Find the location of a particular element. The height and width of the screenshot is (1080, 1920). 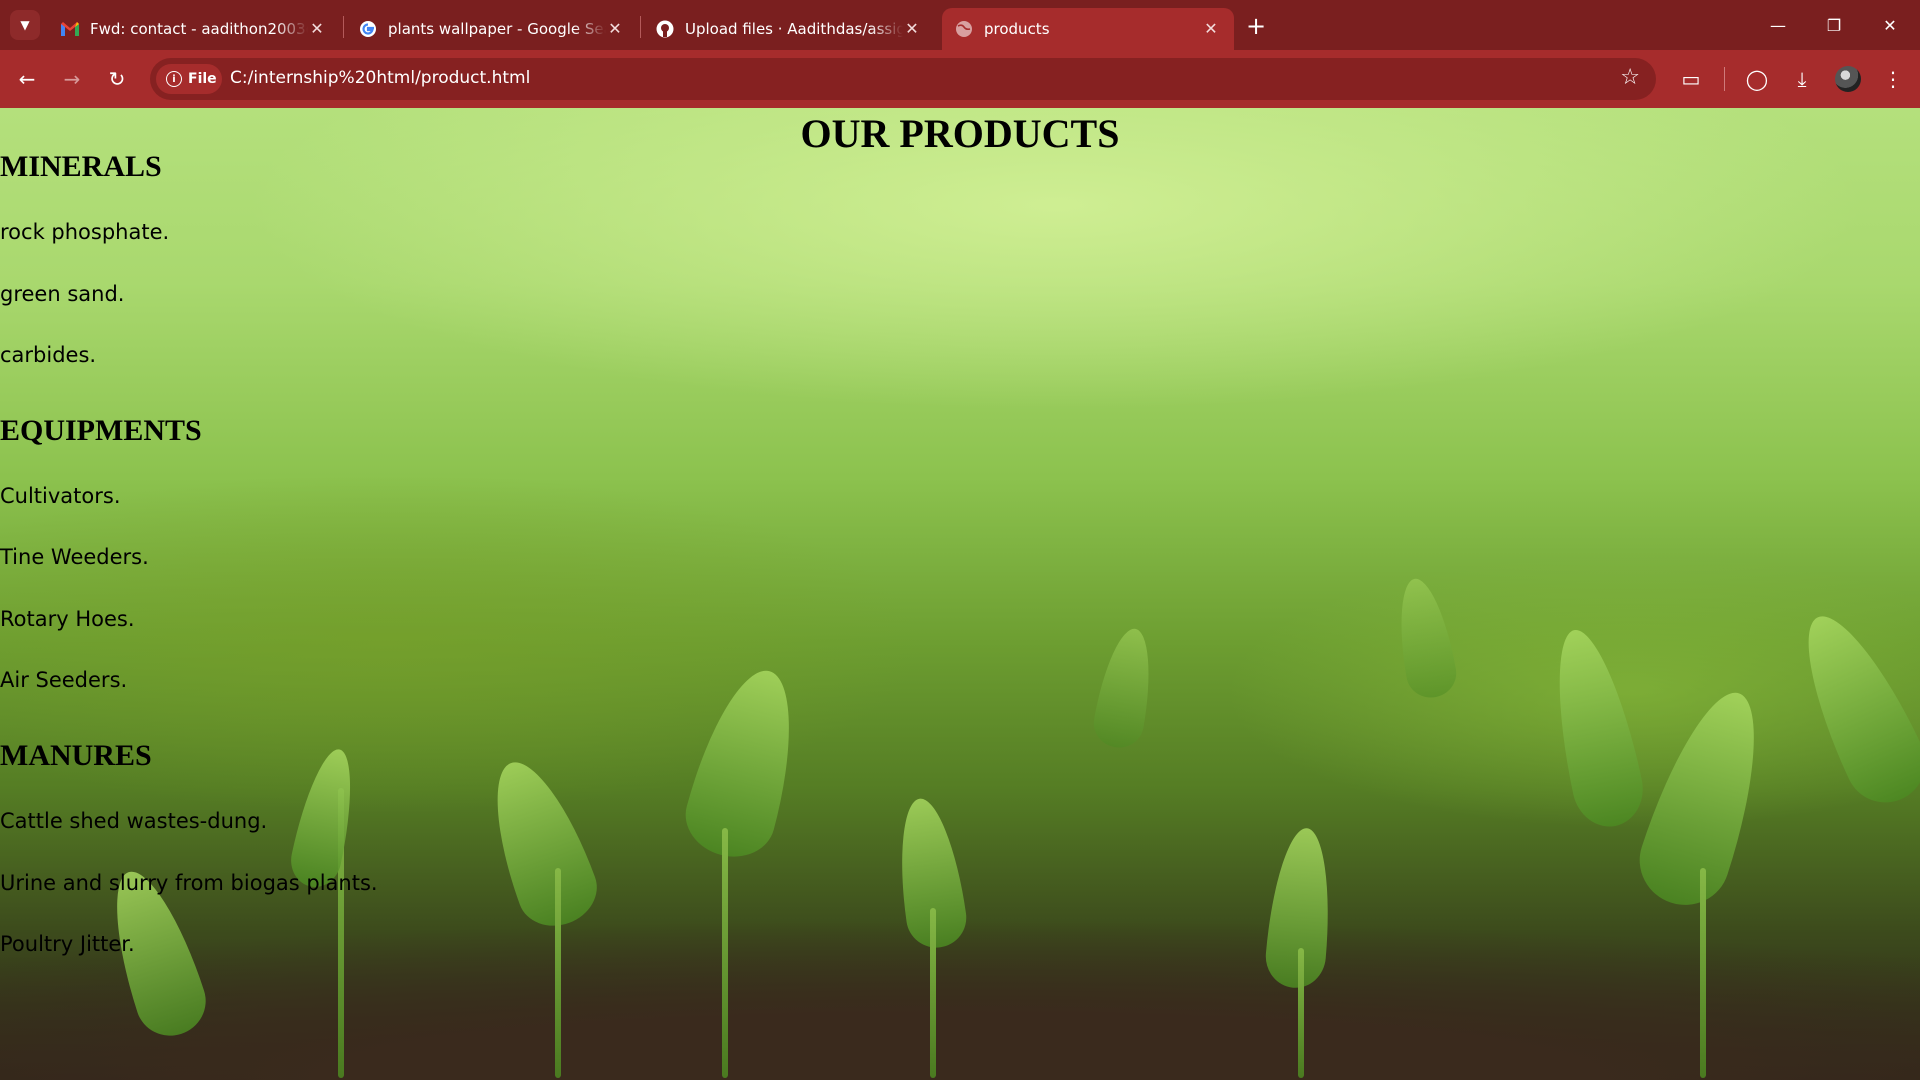

menu-button: ⋮ is located at coordinates (1893, 79).